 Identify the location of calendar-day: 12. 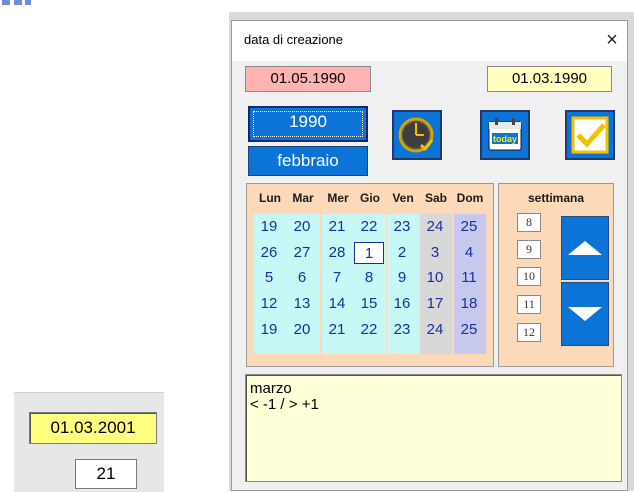
(269, 304).